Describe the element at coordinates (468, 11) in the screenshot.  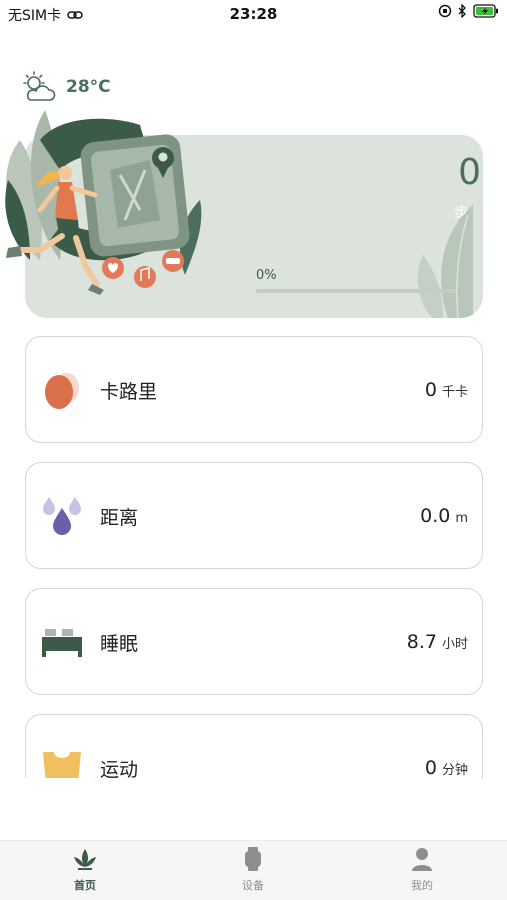
I see `status-right` at that location.